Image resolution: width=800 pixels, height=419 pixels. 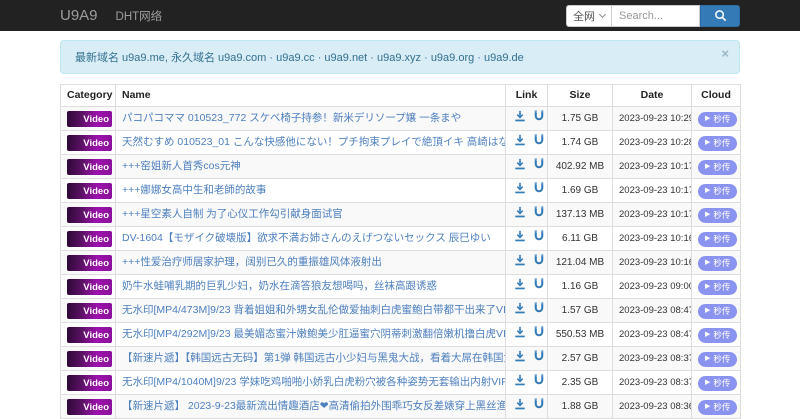 What do you see at coordinates (652, 118) in the screenshot?
I see `date-cell: 2023-09-23 10:29:21` at bounding box center [652, 118].